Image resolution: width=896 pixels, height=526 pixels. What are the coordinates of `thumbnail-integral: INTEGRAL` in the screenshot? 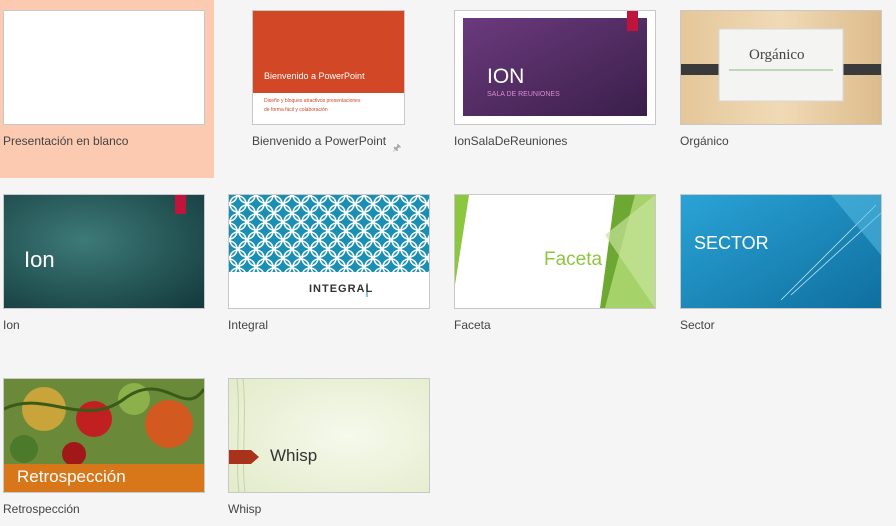 It's located at (329, 251).